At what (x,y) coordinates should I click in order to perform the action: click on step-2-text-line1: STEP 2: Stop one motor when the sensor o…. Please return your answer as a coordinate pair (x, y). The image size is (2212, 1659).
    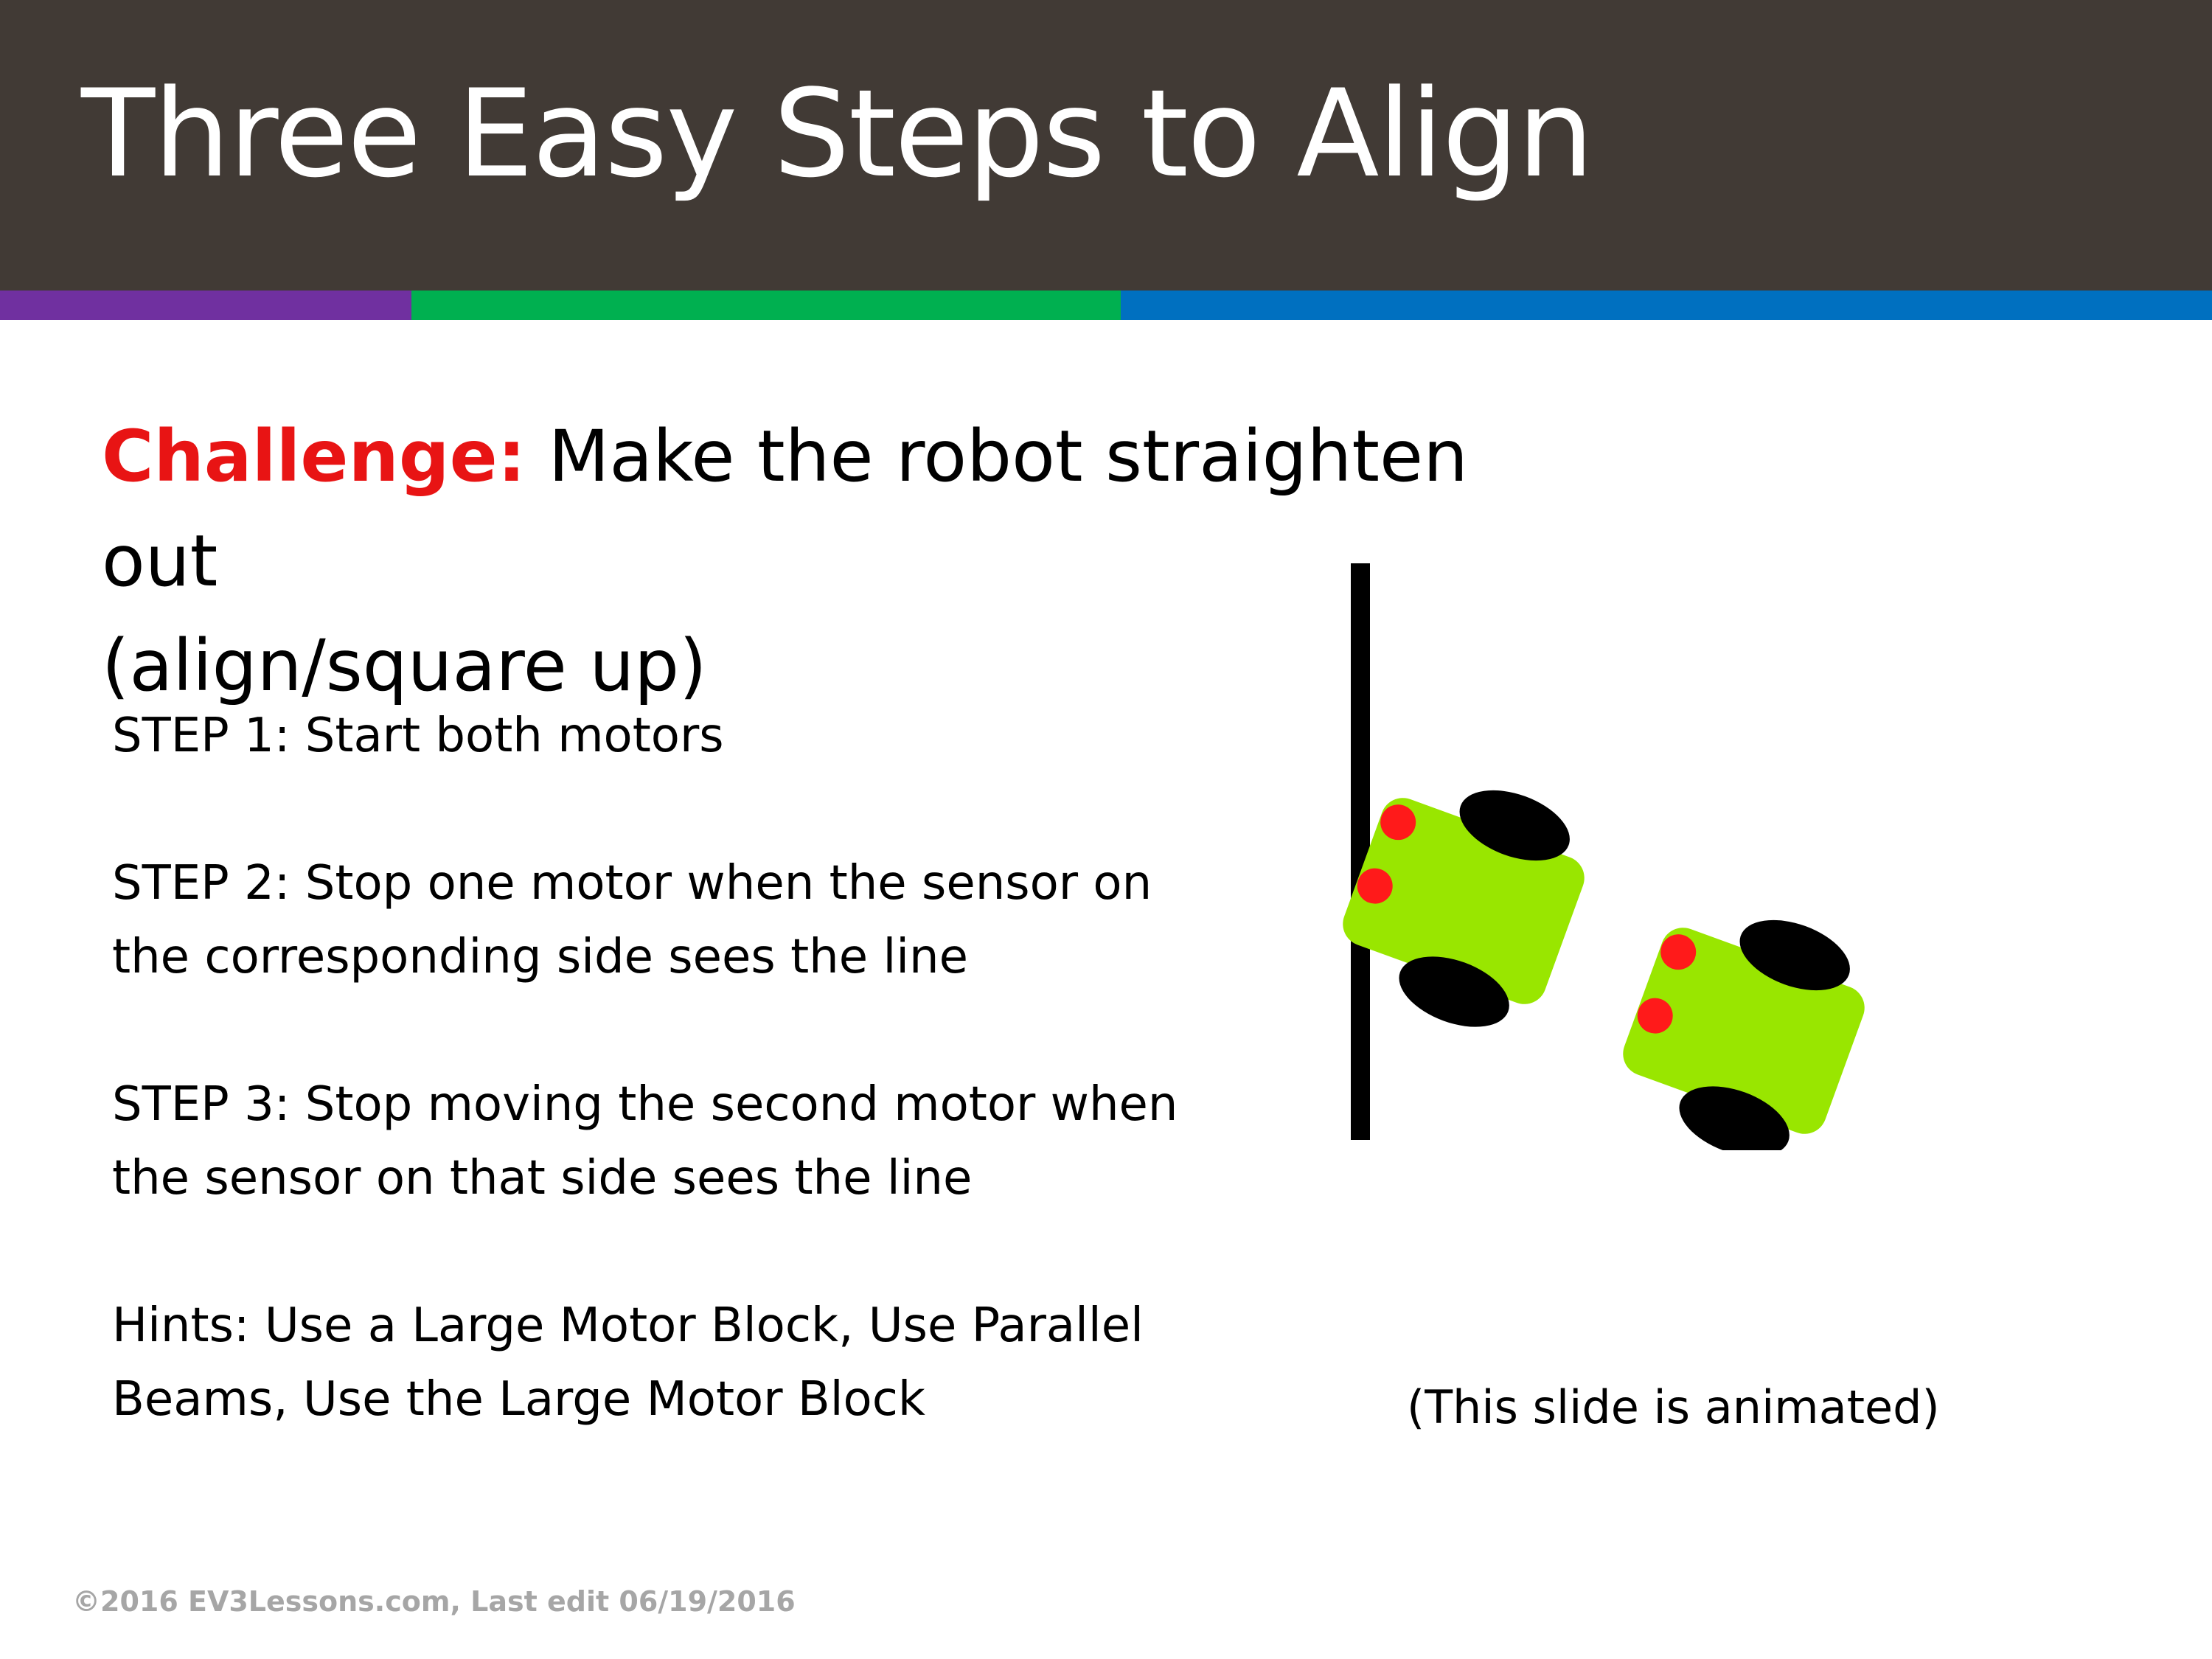
    Looking at the image, I should click on (632, 883).